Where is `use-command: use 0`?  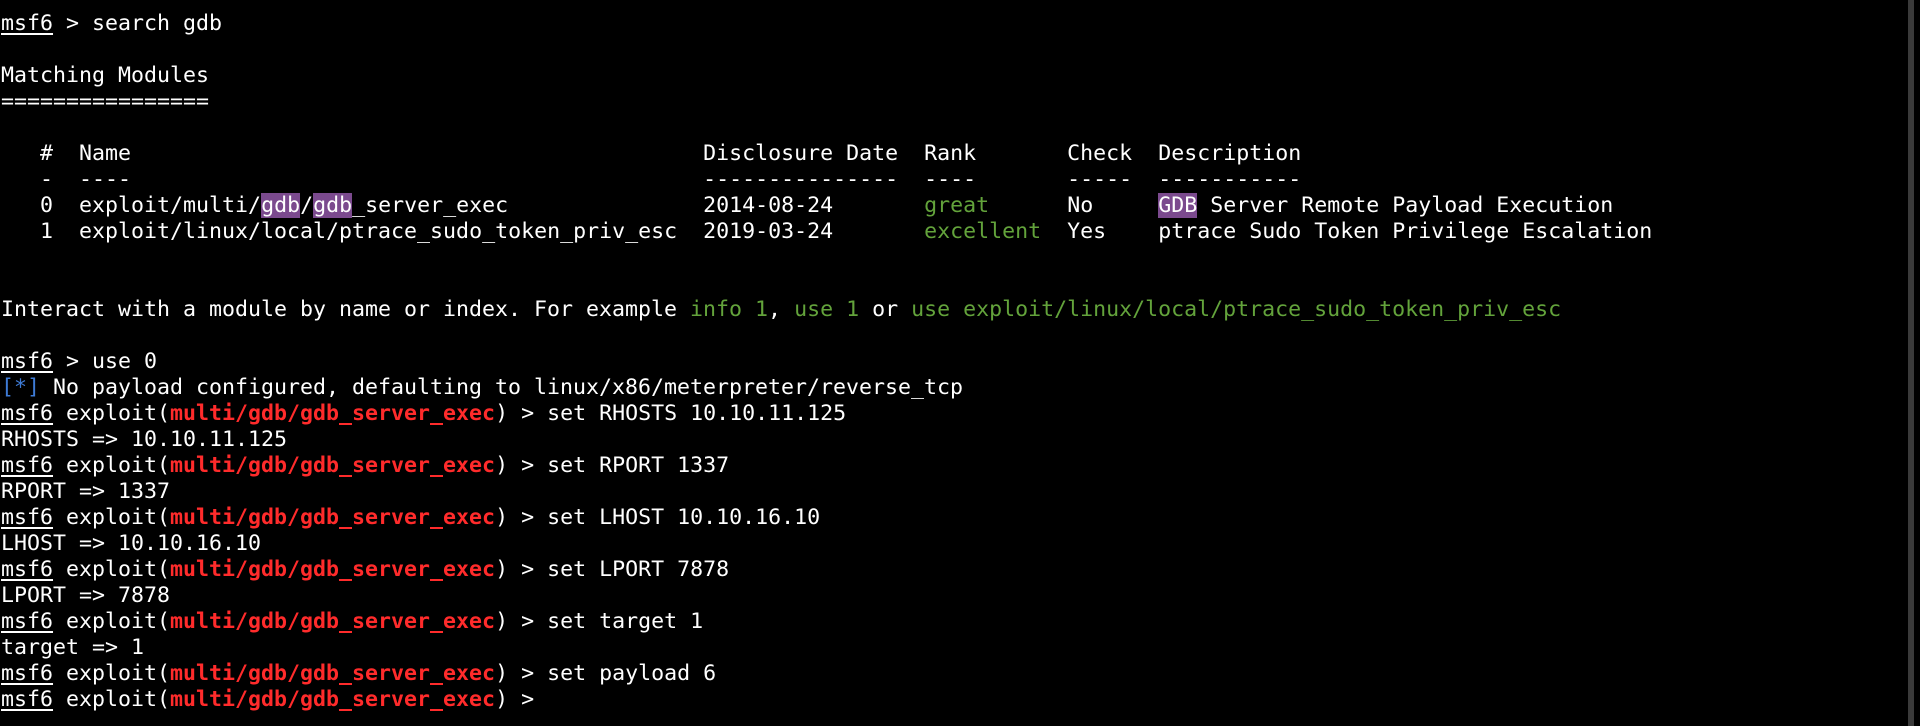 use-command: use 0 is located at coordinates (125, 361).